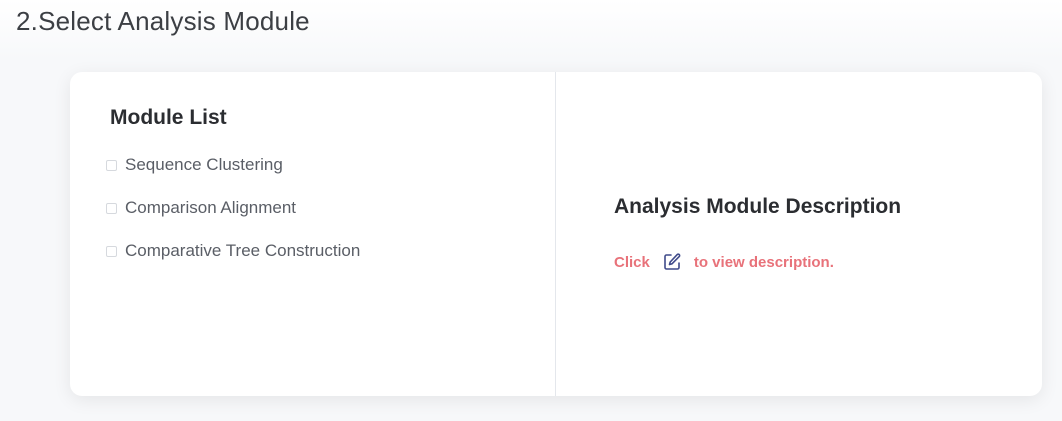 The width and height of the screenshot is (1062, 421). I want to click on module-item-comparative-tree-construction: Comparative Tree Construction, so click(233, 251).